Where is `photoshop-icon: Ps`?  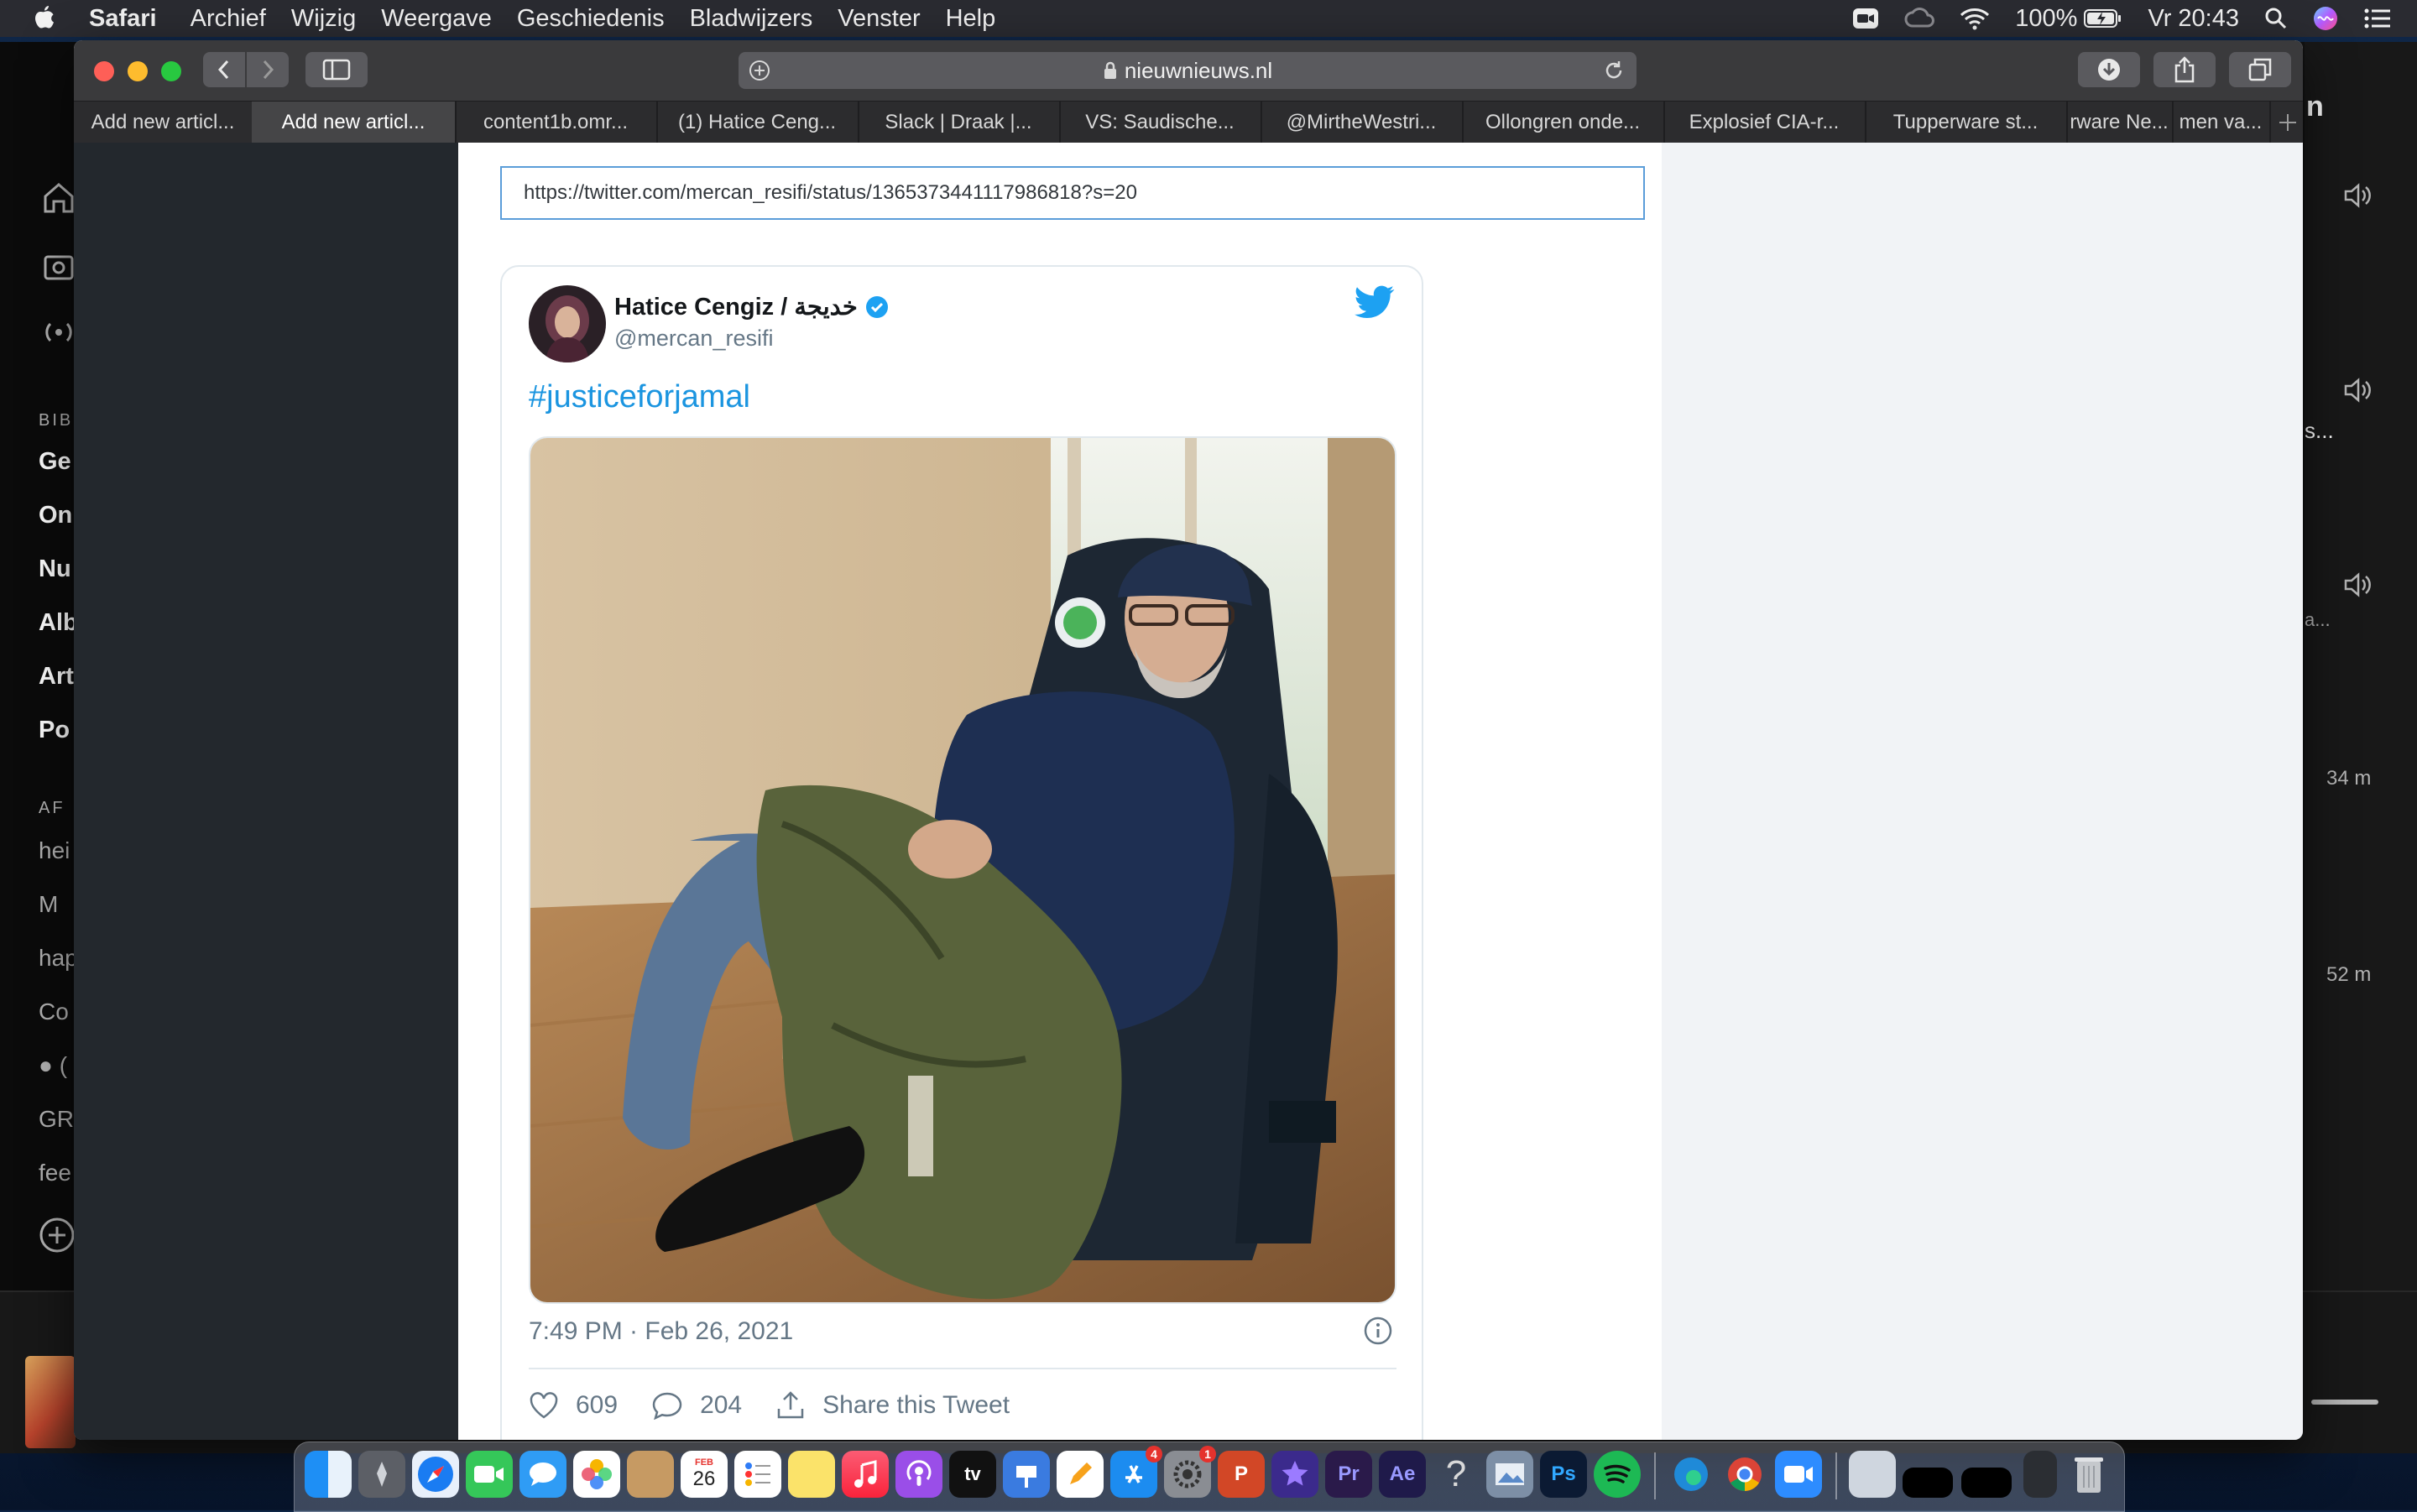
photoshop-icon: Ps is located at coordinates (1563, 1474).